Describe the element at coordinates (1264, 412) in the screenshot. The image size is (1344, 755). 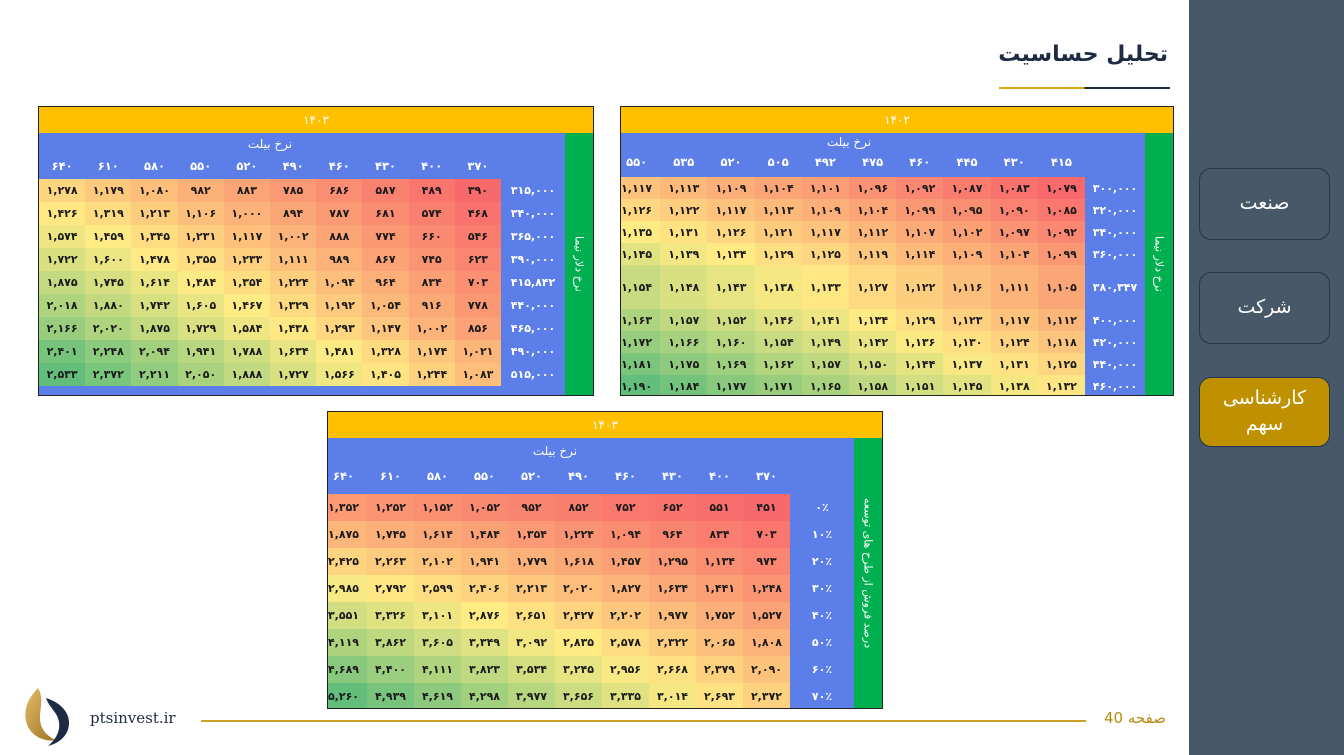
I see `nav-valuation-button: کارشناسی سهم` at that location.